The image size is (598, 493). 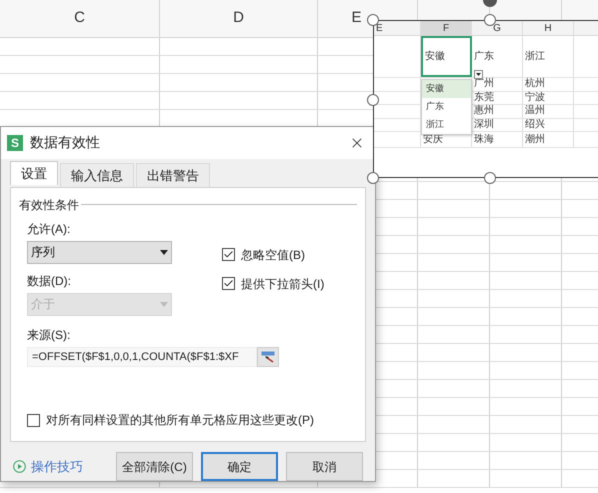 I want to click on dropdown-arrow-button, so click(x=478, y=74).